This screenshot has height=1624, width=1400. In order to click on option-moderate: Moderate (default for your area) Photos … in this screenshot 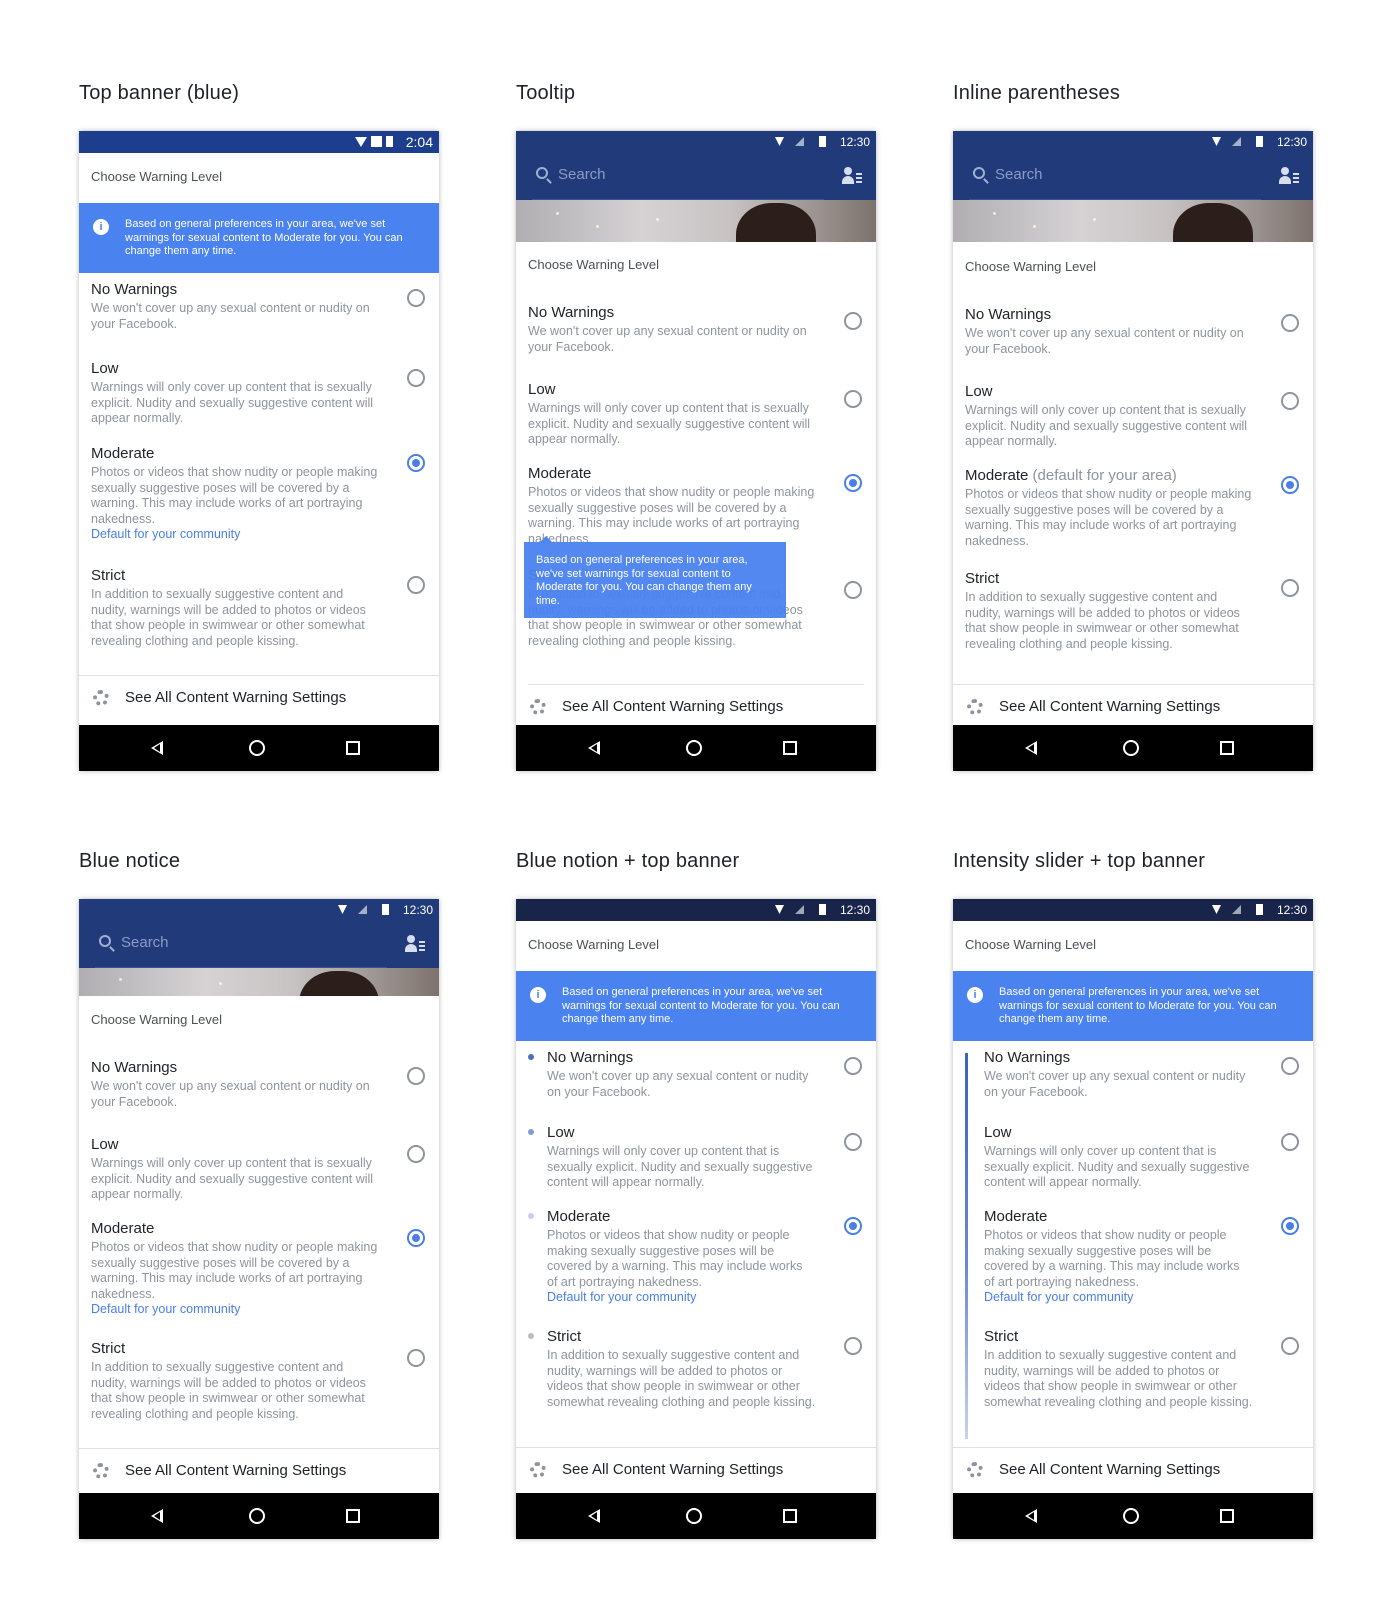, I will do `click(1133, 508)`.